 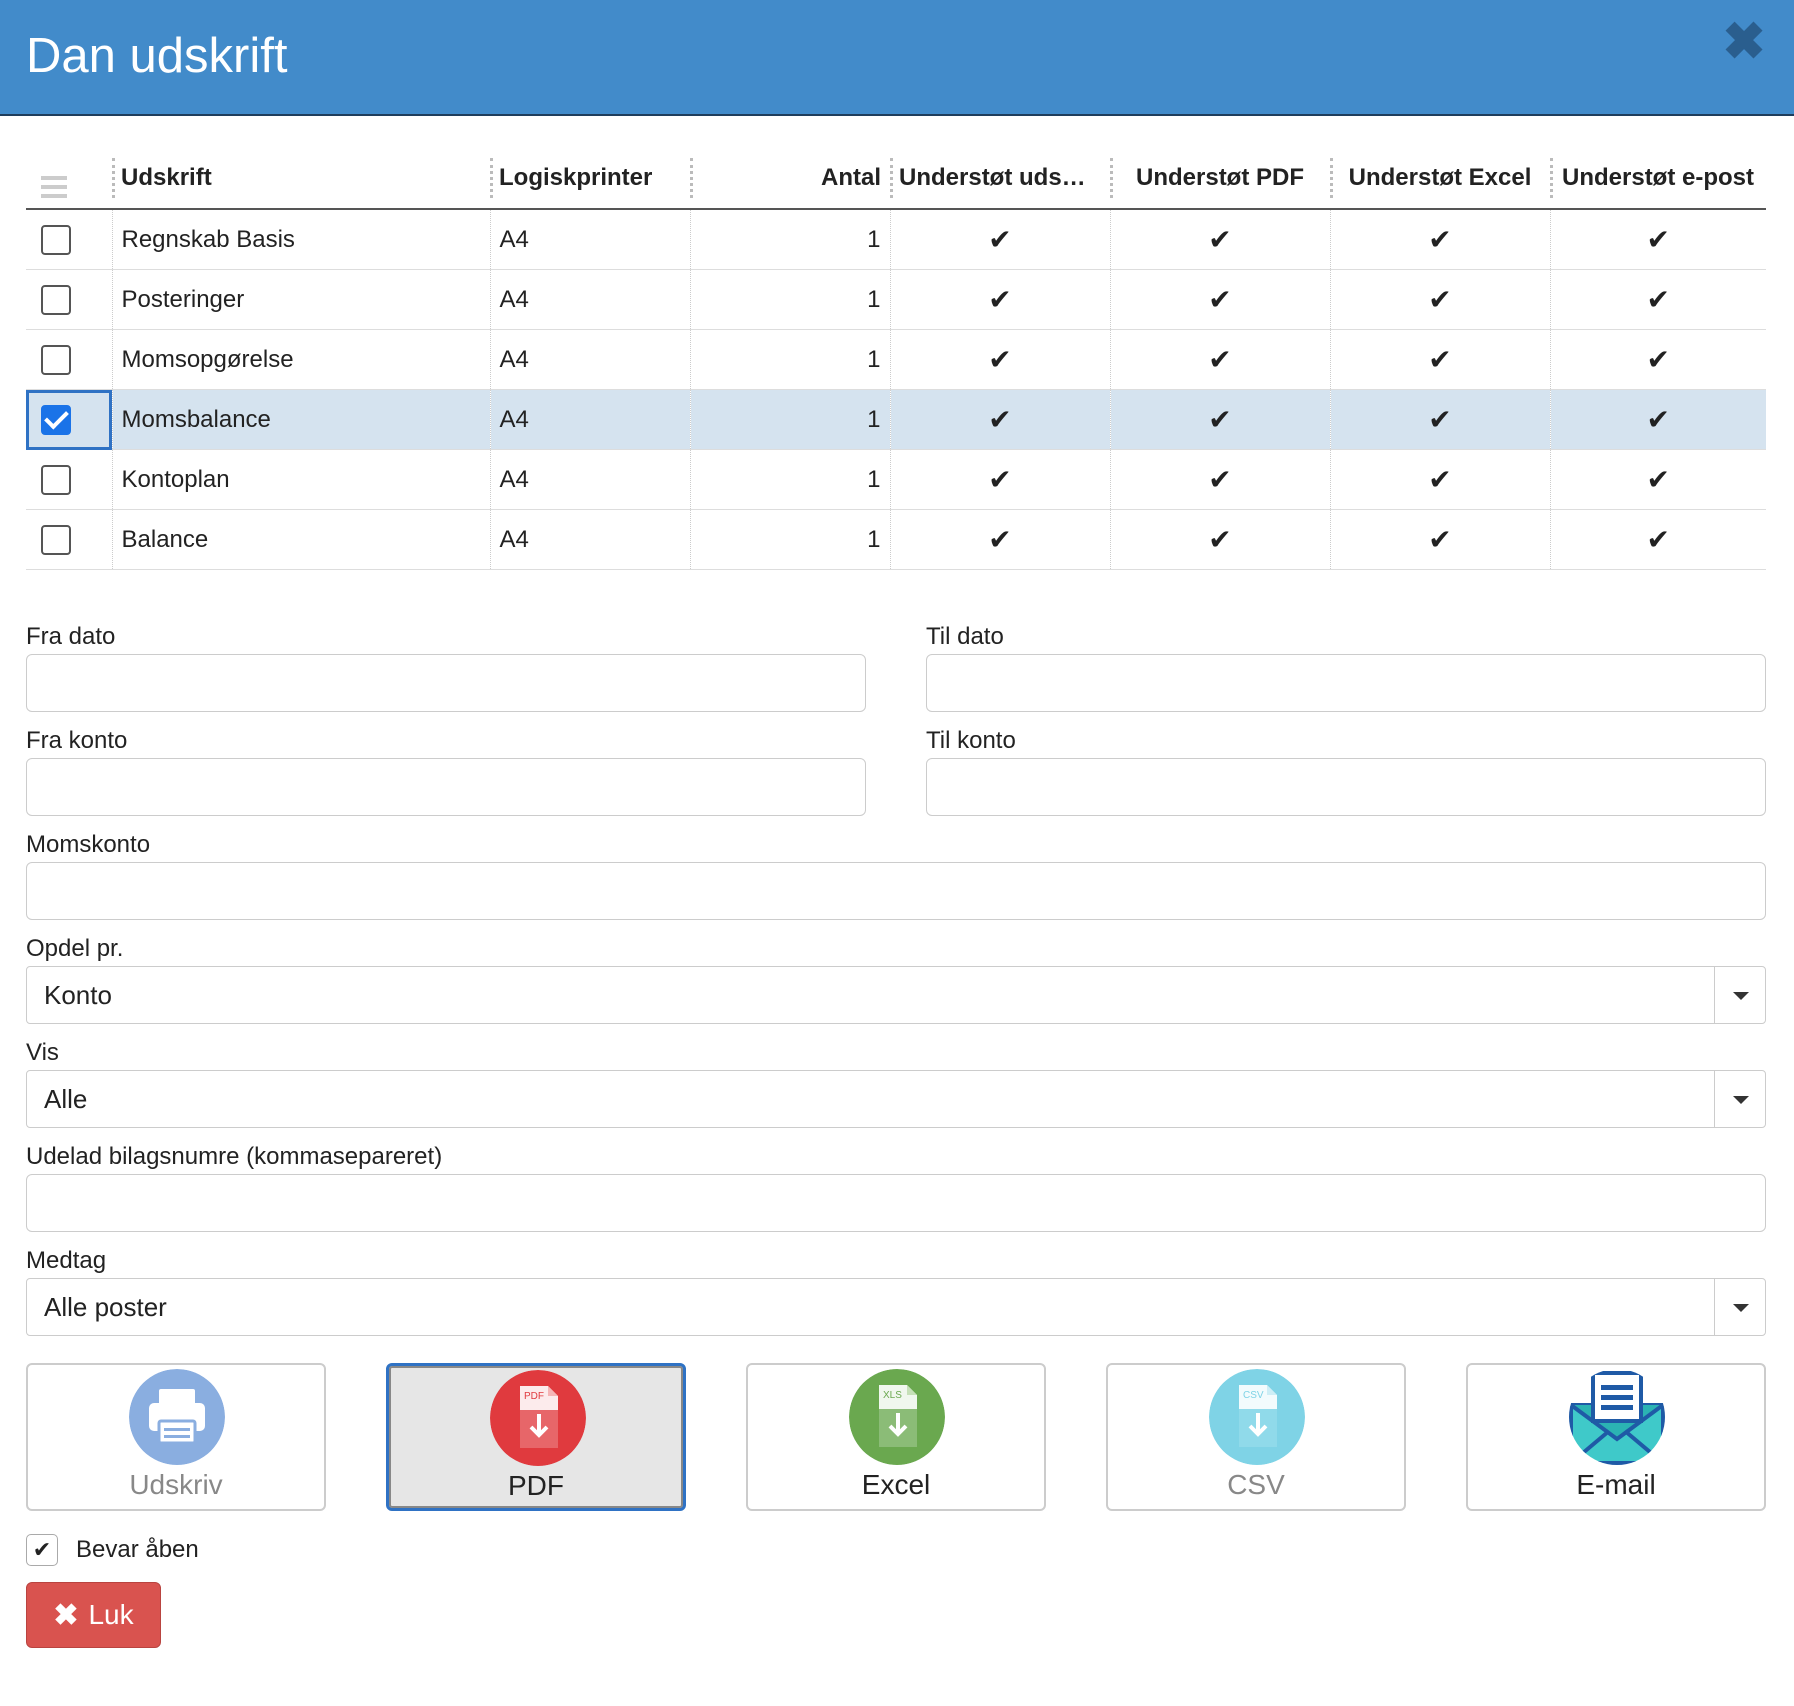 What do you see at coordinates (1346, 683) in the screenshot?
I see `til-dato-input` at bounding box center [1346, 683].